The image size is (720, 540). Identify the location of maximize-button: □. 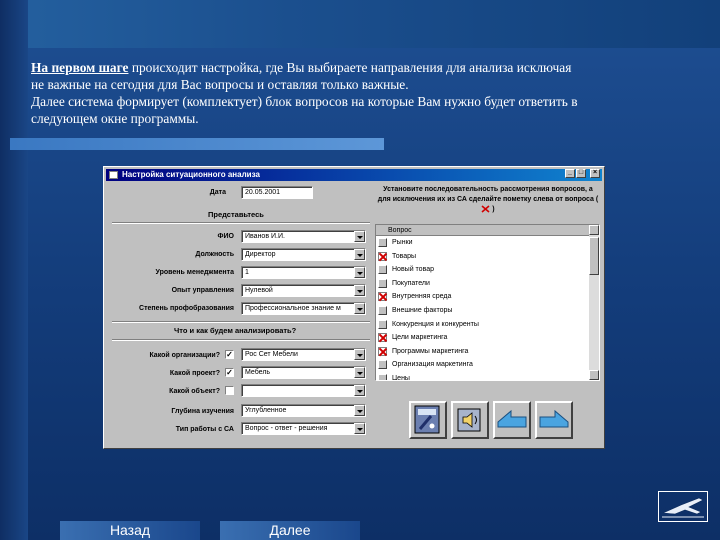
(581, 173).